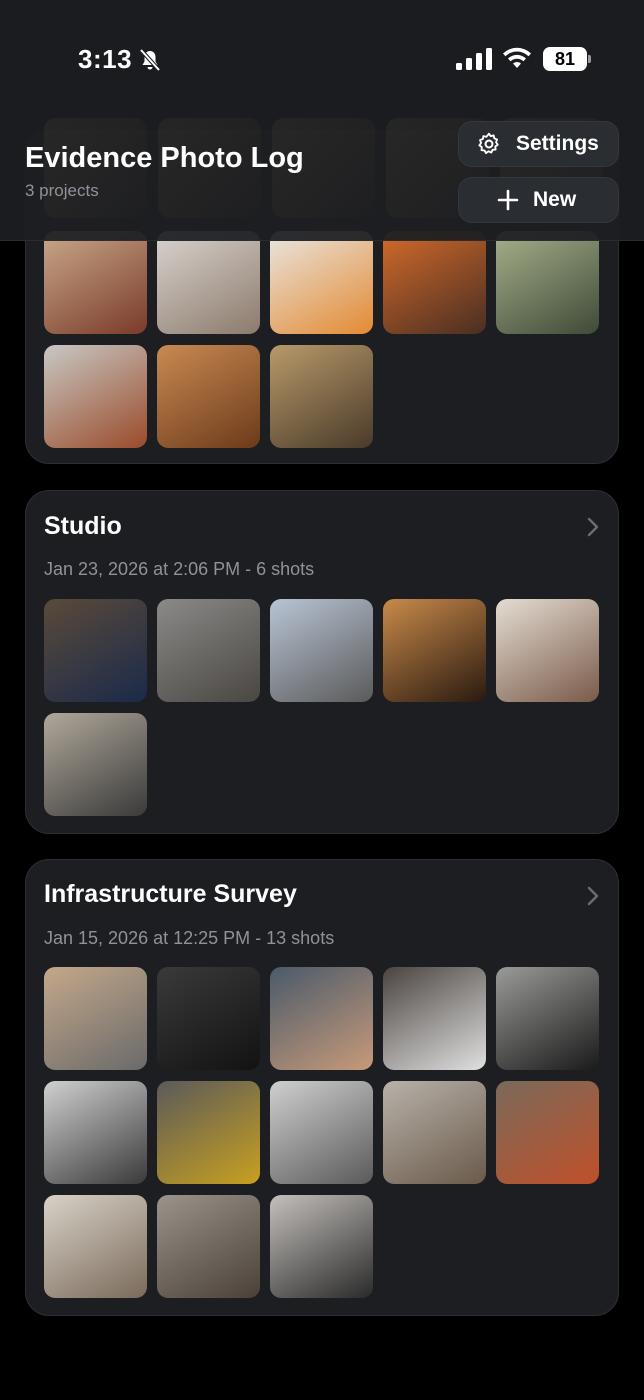 Image resolution: width=644 pixels, height=1400 pixels. Describe the element at coordinates (488, 143) in the screenshot. I see `gear-icon` at that location.